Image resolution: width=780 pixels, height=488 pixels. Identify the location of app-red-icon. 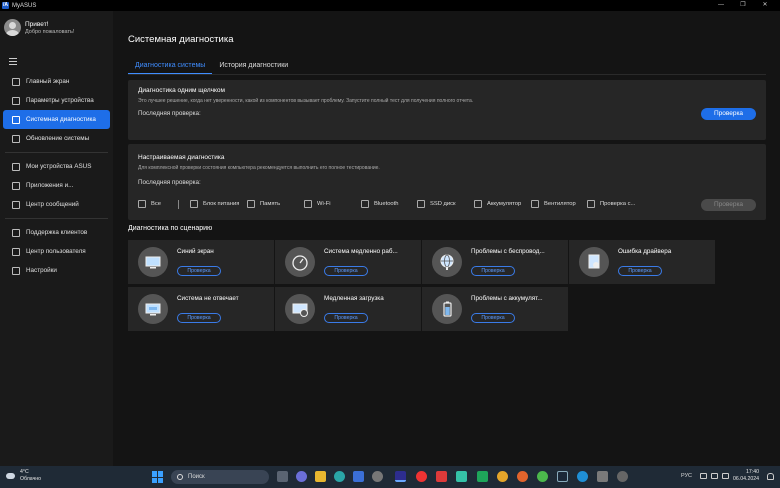
(441, 476).